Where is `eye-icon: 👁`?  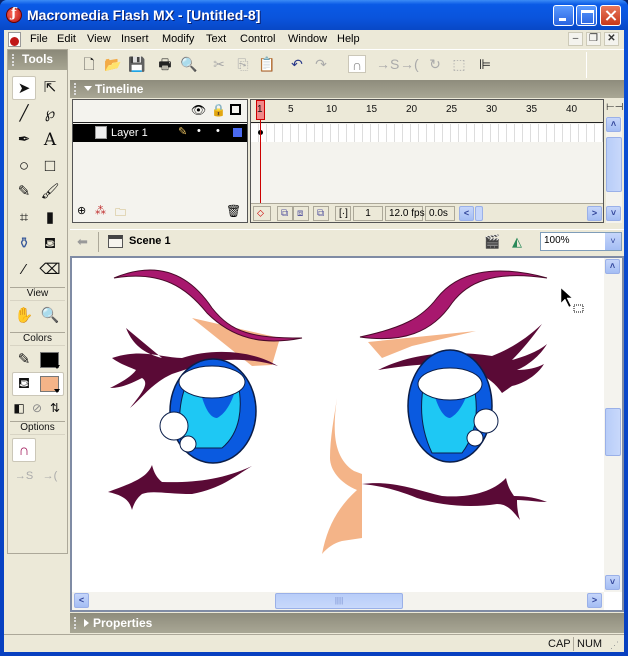 eye-icon: 👁 is located at coordinates (198, 110).